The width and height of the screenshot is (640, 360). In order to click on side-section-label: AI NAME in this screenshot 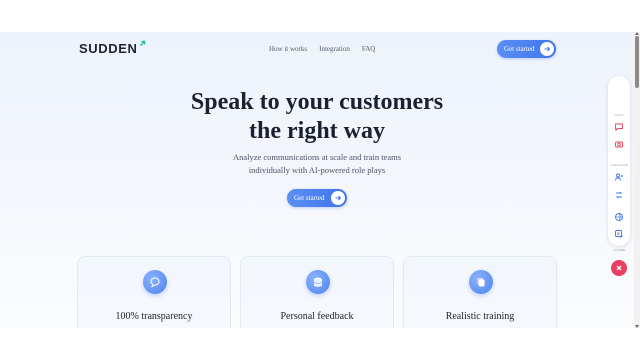, I will do `click(619, 250)`.